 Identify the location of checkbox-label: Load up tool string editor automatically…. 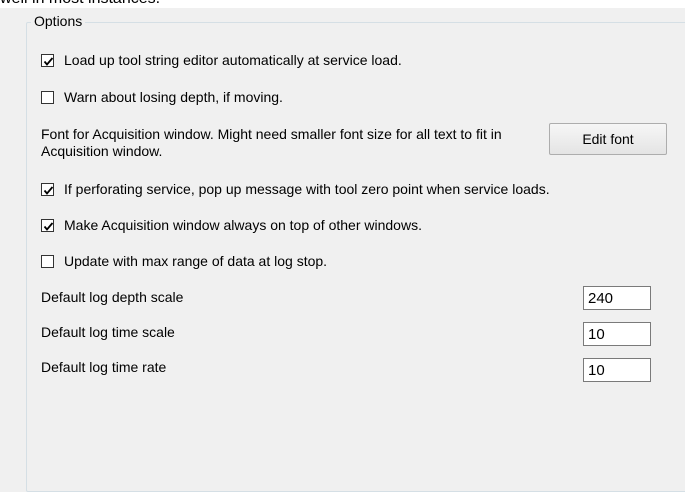
(233, 60).